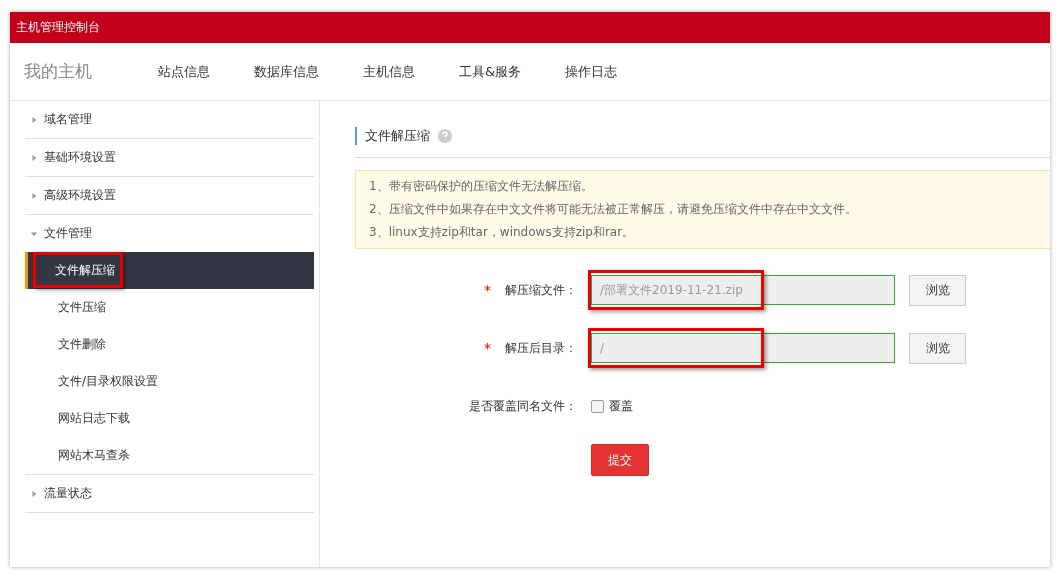  I want to click on notice-text: 1、带有密码保护的压缩文件无法解压缩。, so click(481, 186).